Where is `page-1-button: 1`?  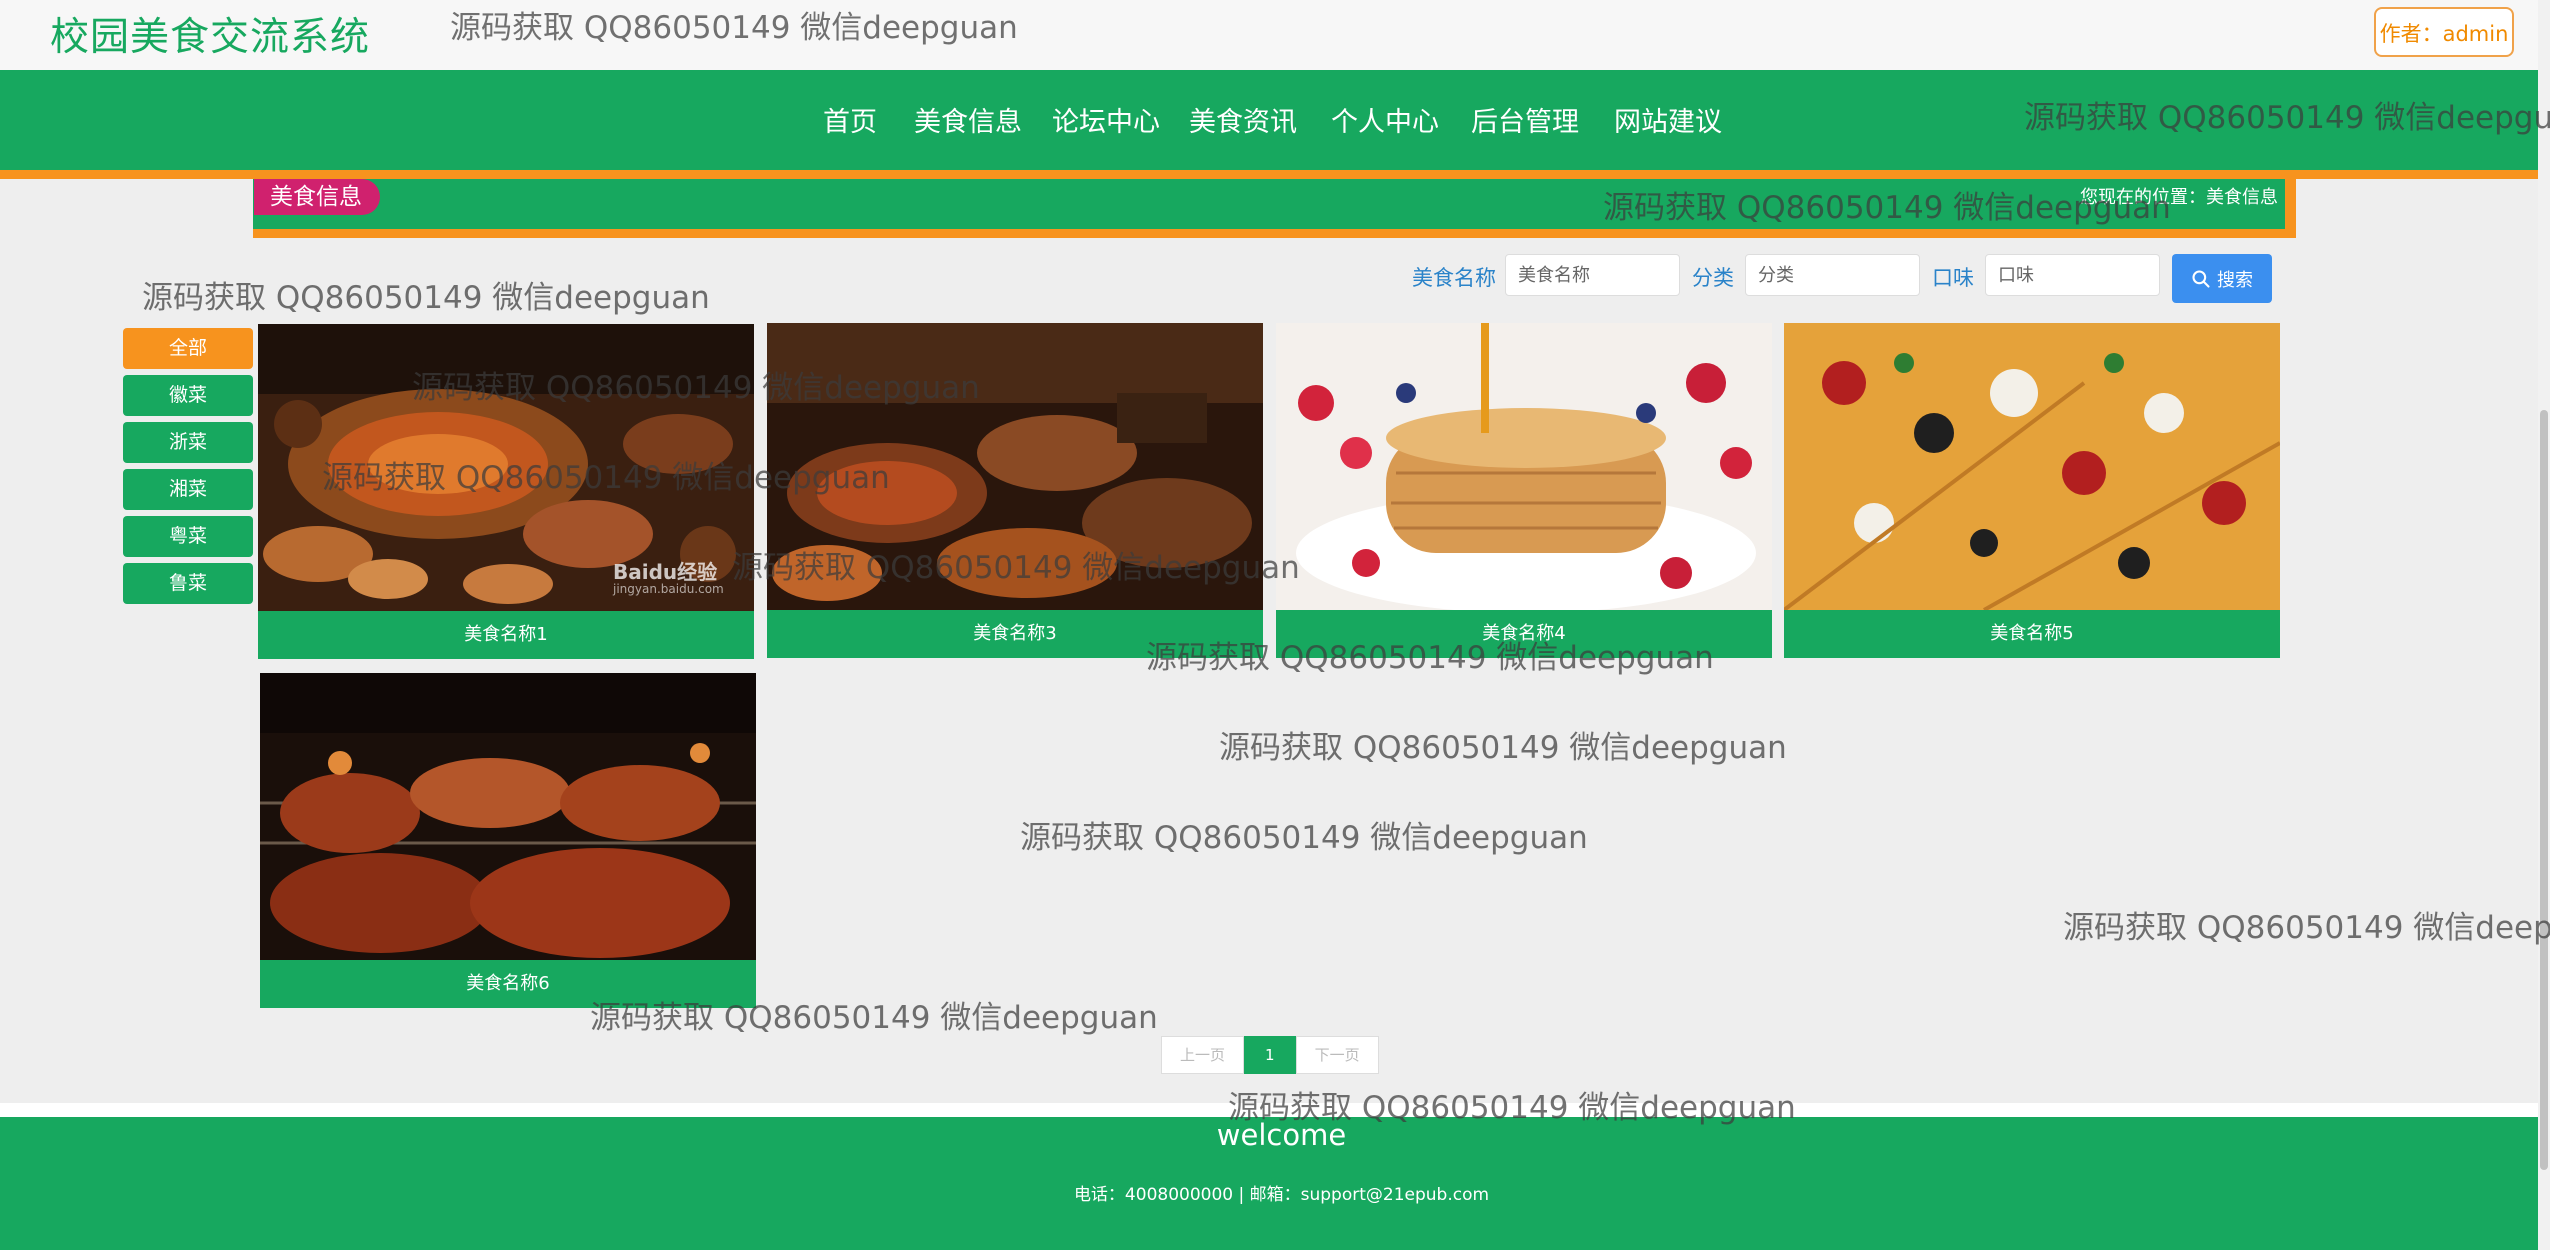
page-1-button: 1 is located at coordinates (1270, 1055).